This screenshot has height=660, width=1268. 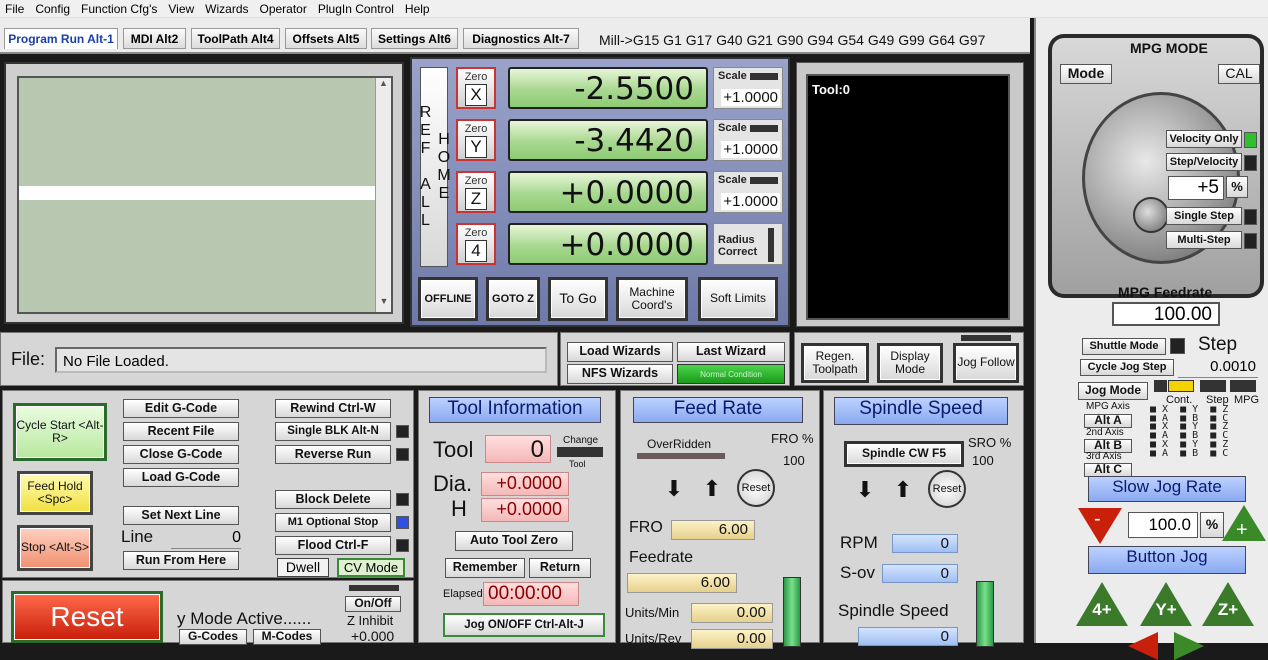 What do you see at coordinates (1166, 604) in the screenshot?
I see `jog-y-plus-button: Y+` at bounding box center [1166, 604].